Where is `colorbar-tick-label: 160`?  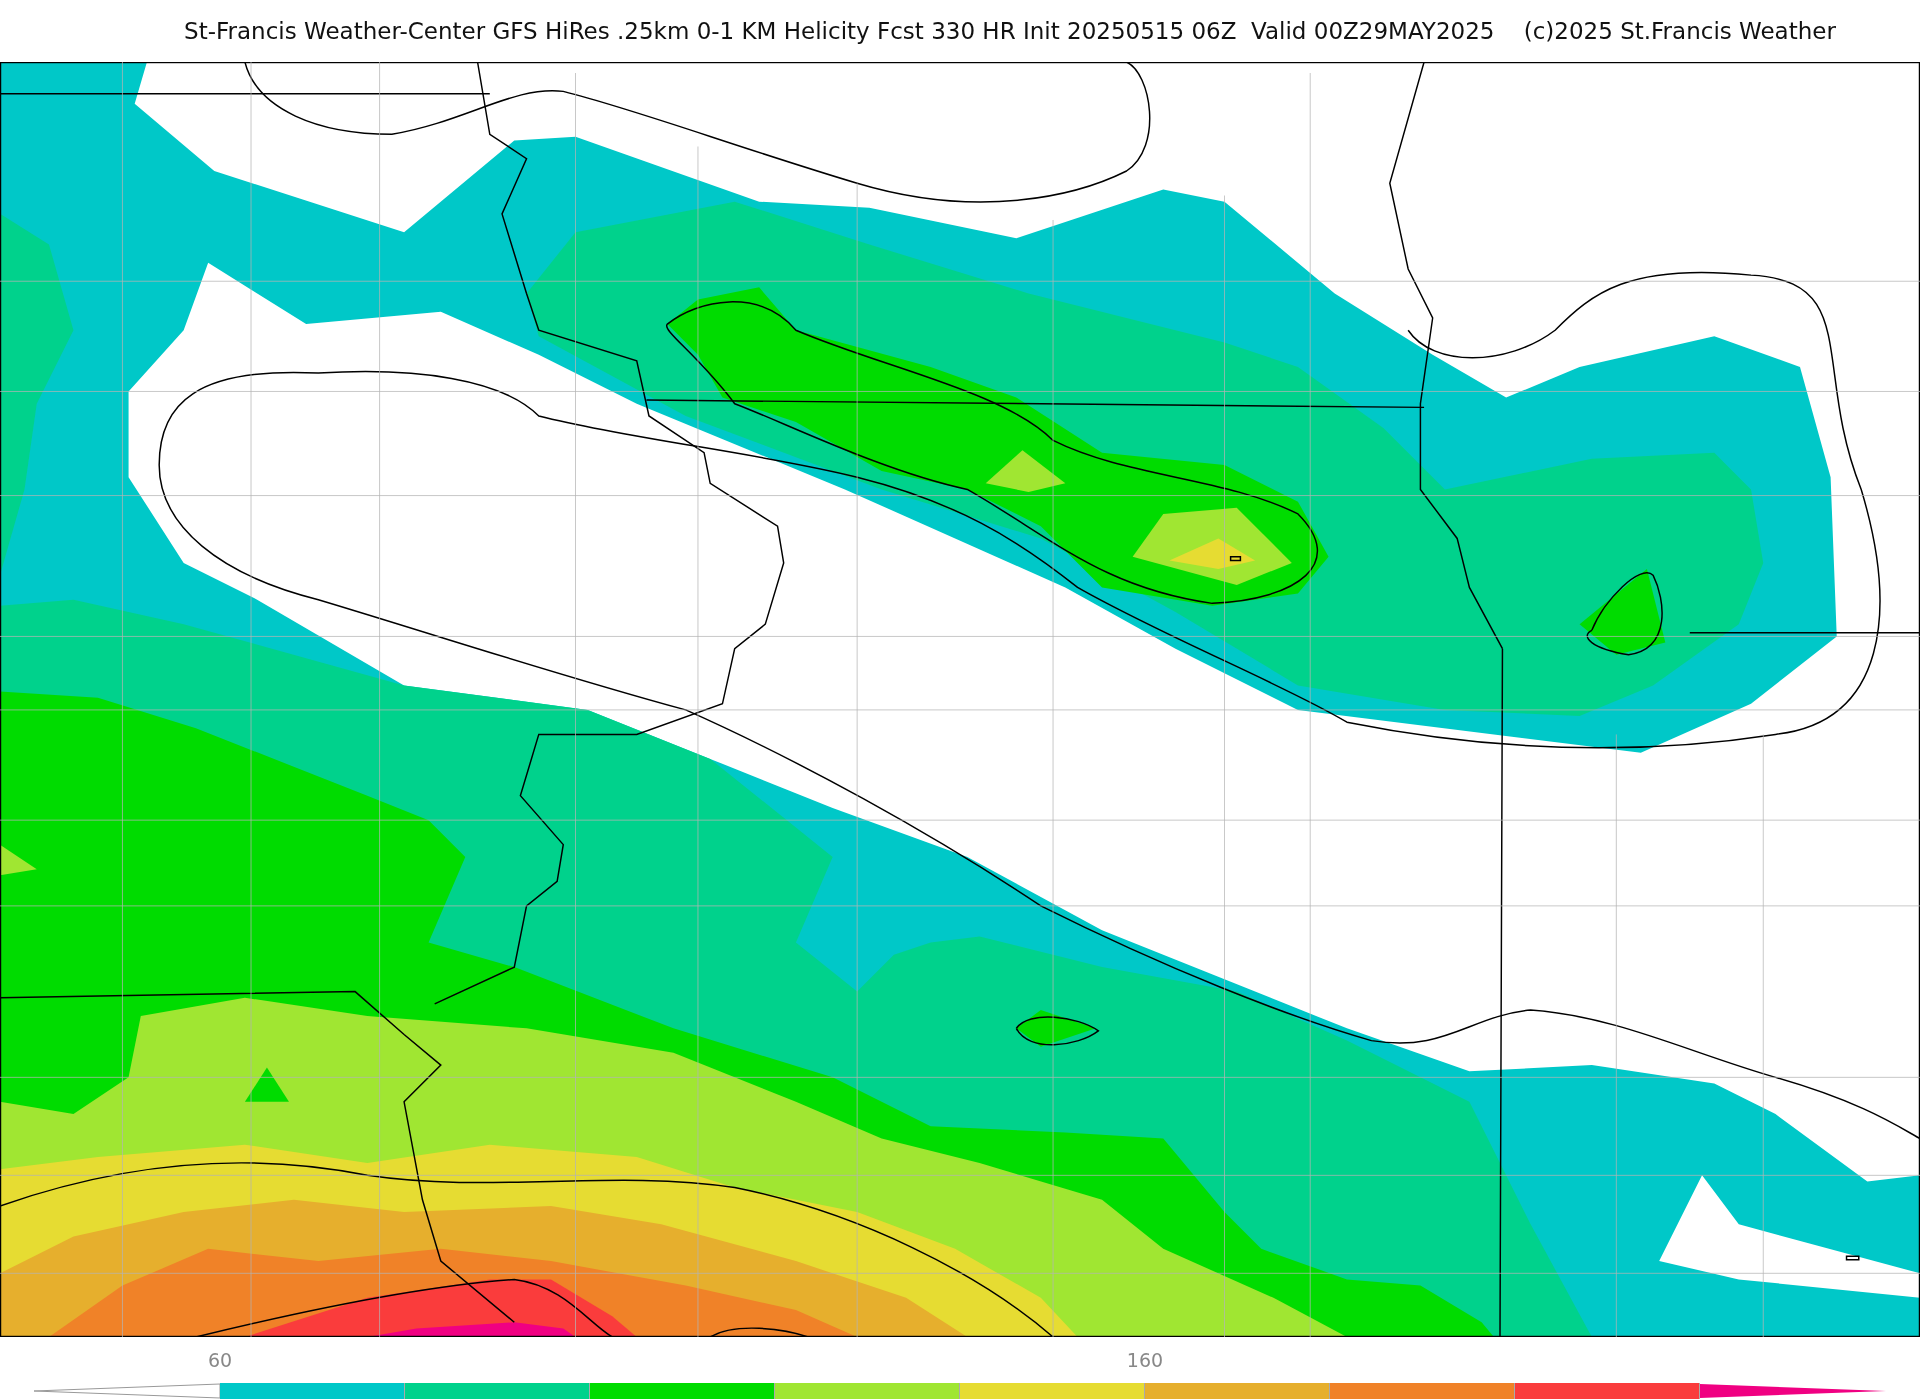 colorbar-tick-label: 160 is located at coordinates (1145, 1360).